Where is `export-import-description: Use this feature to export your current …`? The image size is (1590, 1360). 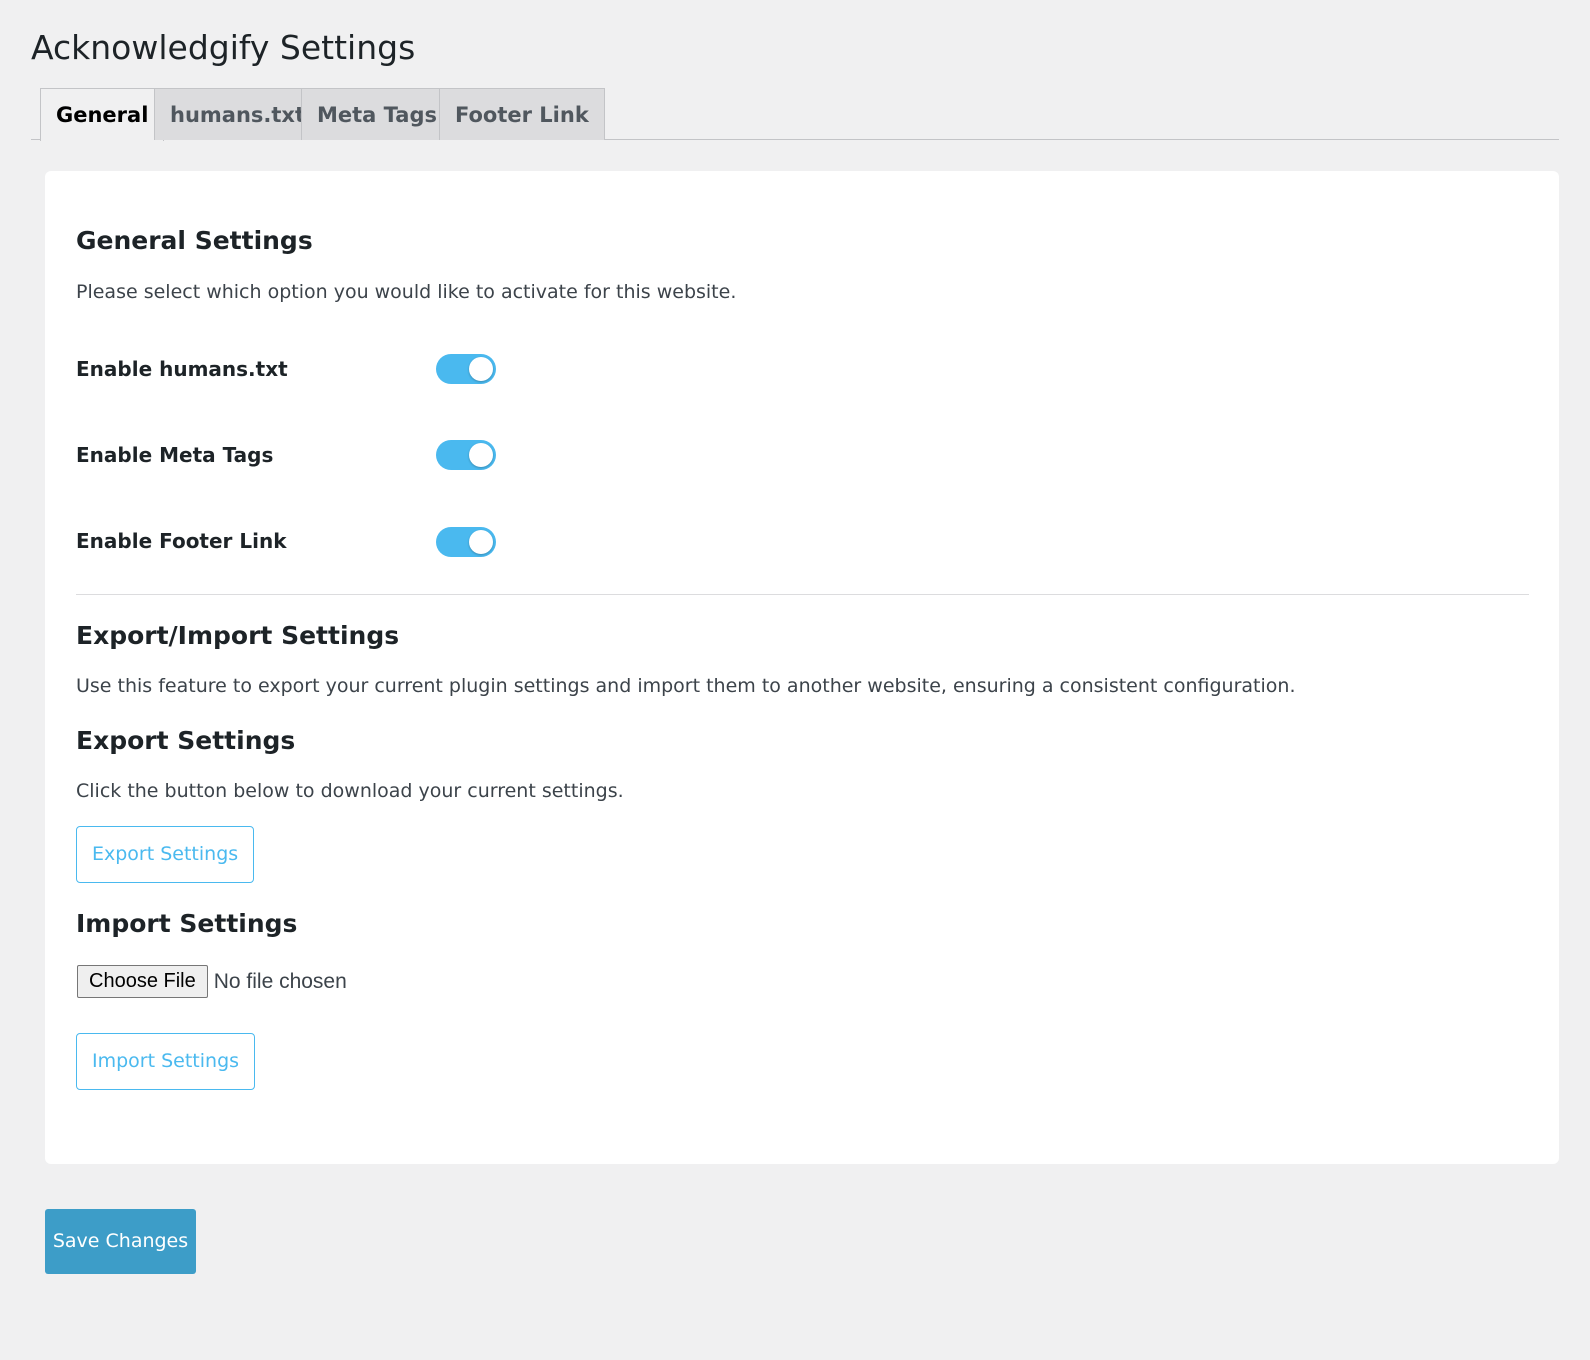 export-import-description: Use this feature to export your current … is located at coordinates (686, 686).